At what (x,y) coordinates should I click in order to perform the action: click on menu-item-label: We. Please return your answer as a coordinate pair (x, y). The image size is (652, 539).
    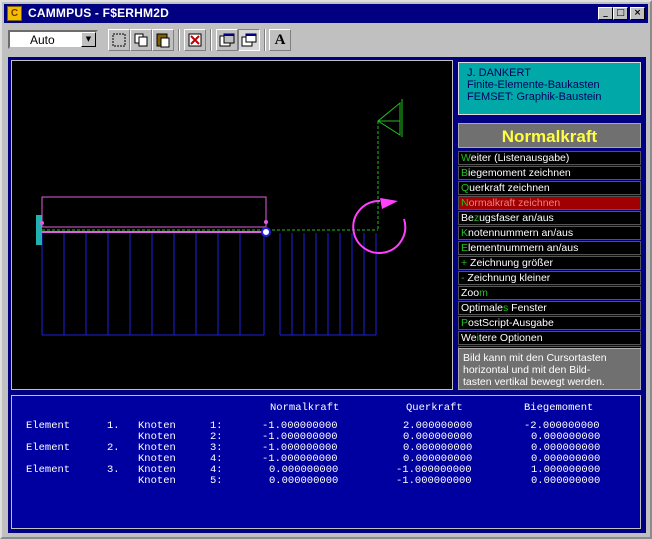
    Looking at the image, I should click on (469, 338).